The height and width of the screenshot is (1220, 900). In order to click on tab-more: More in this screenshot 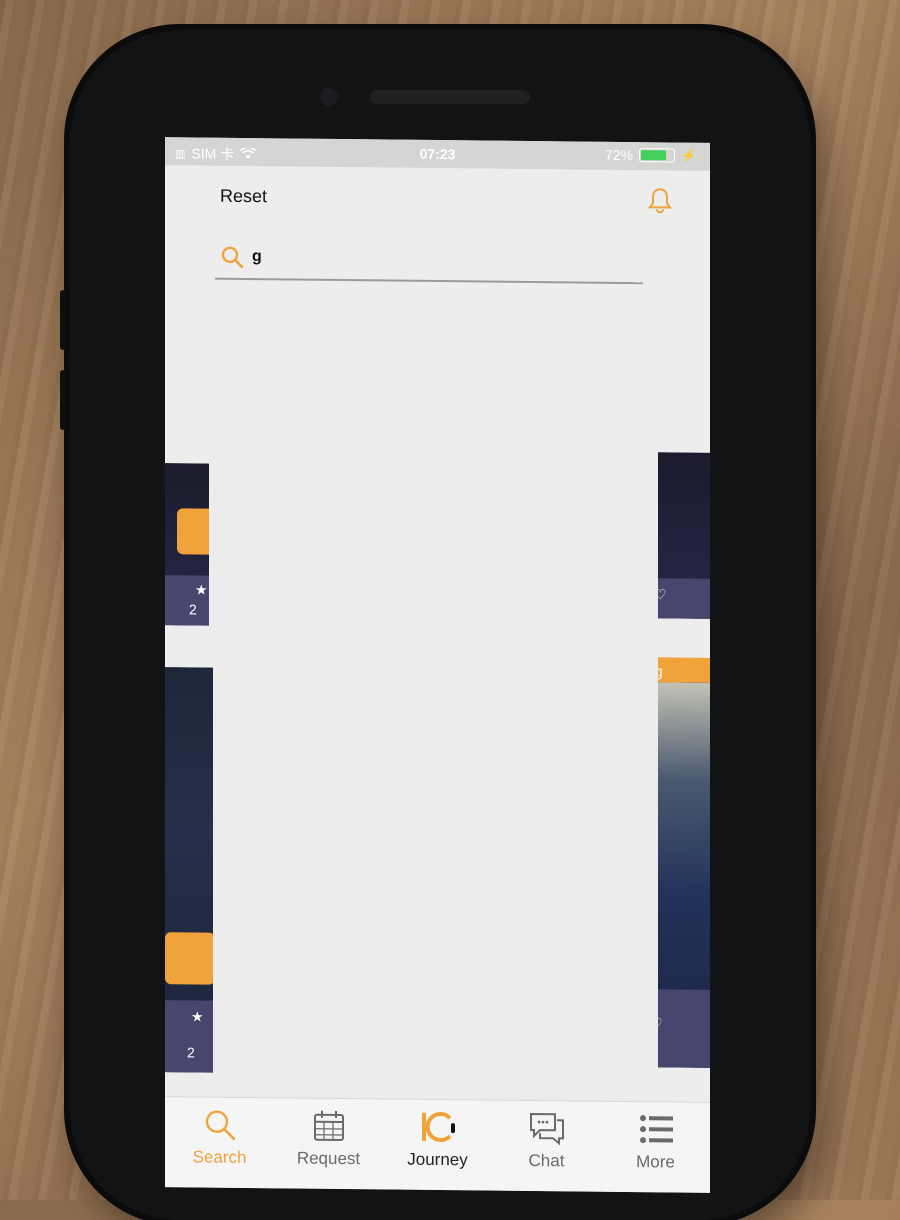, I will do `click(656, 1137)`.